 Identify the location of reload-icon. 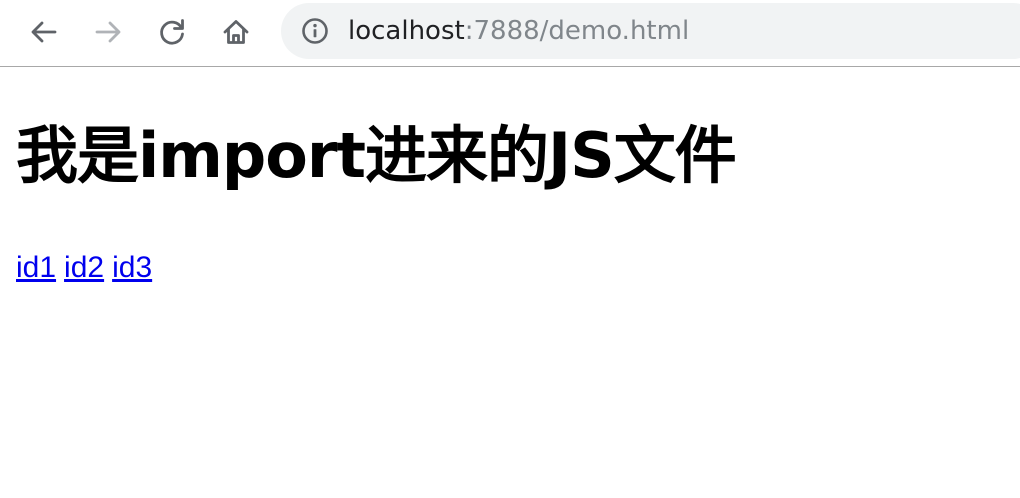
(172, 32).